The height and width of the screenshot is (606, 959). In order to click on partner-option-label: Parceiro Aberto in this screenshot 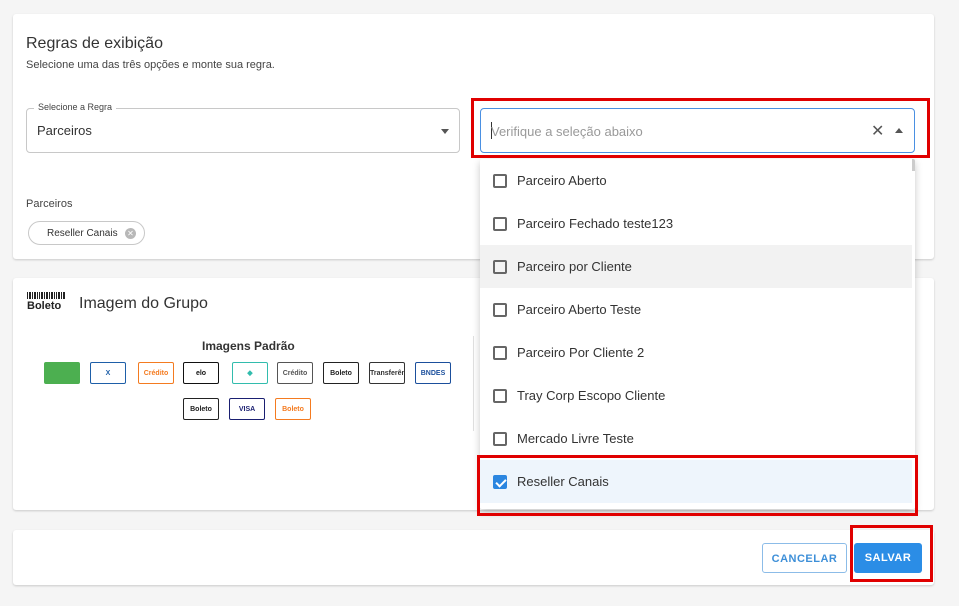, I will do `click(562, 180)`.